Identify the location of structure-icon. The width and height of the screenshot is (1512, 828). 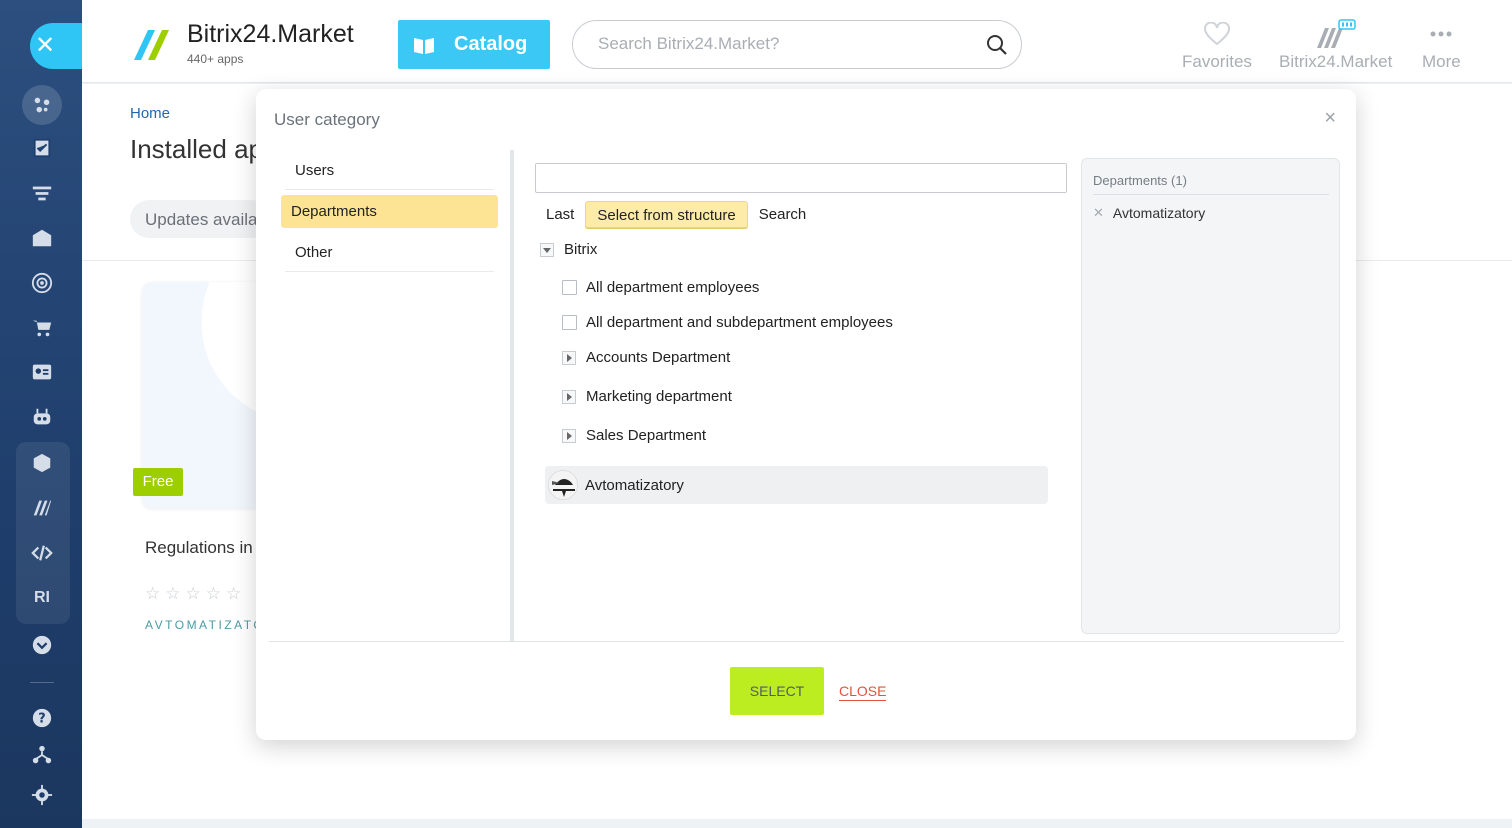
(42, 755).